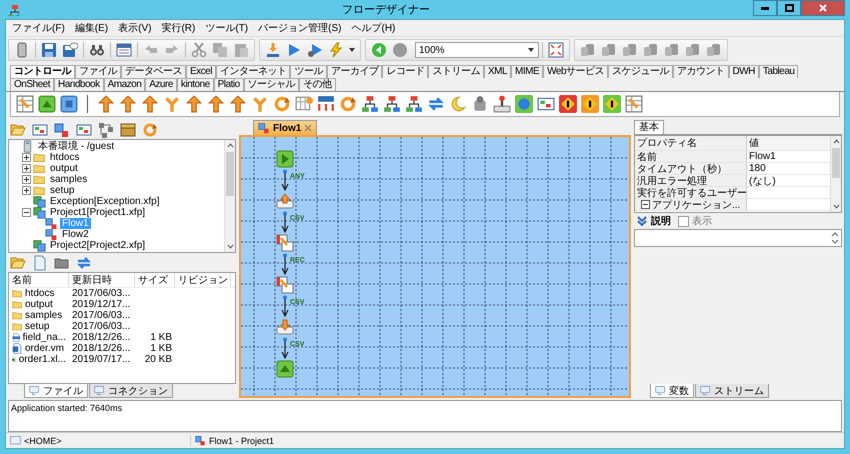 The width and height of the screenshot is (850, 454). Describe the element at coordinates (226, 28) in the screenshot. I see `menu-item: ツール(T)` at that location.